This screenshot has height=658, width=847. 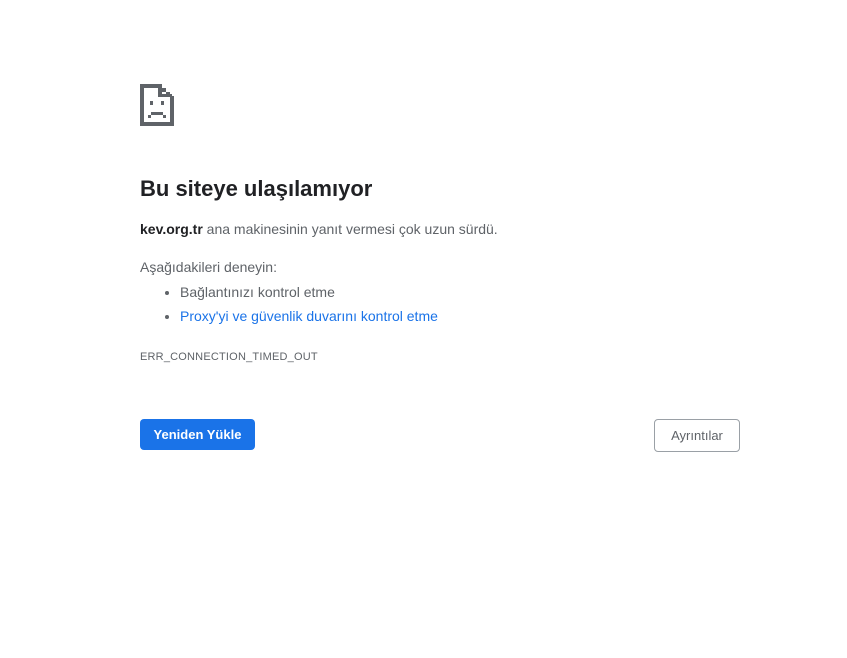 I want to click on reload-button: Yeniden Yükle, so click(x=197, y=434).